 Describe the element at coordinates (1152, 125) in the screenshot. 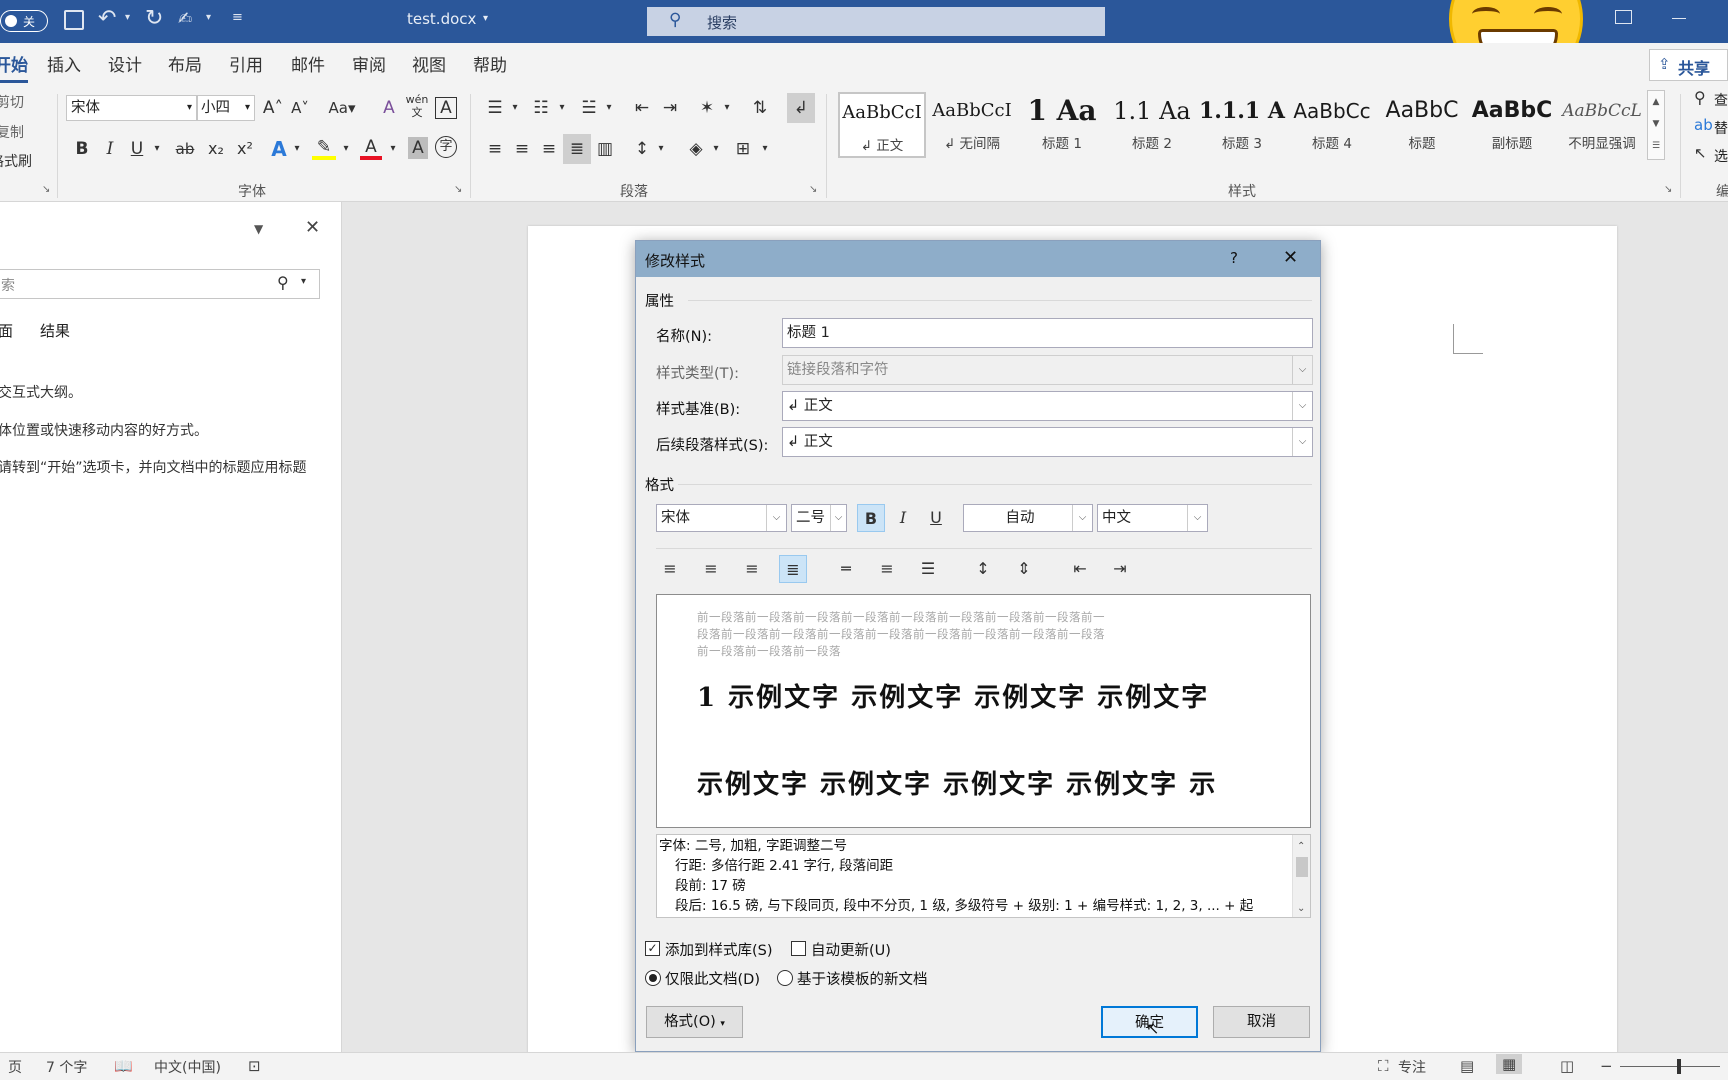

I see `style-item-heading-2: 1.1 Aa 标题 2` at that location.